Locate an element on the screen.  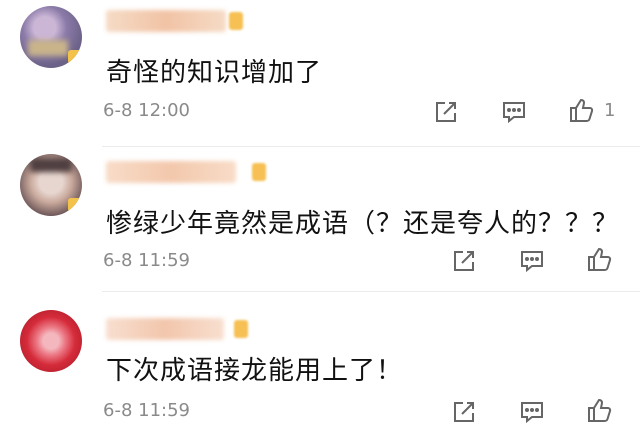
comment-text: 奇怪的知识增加了 is located at coordinates (214, 73).